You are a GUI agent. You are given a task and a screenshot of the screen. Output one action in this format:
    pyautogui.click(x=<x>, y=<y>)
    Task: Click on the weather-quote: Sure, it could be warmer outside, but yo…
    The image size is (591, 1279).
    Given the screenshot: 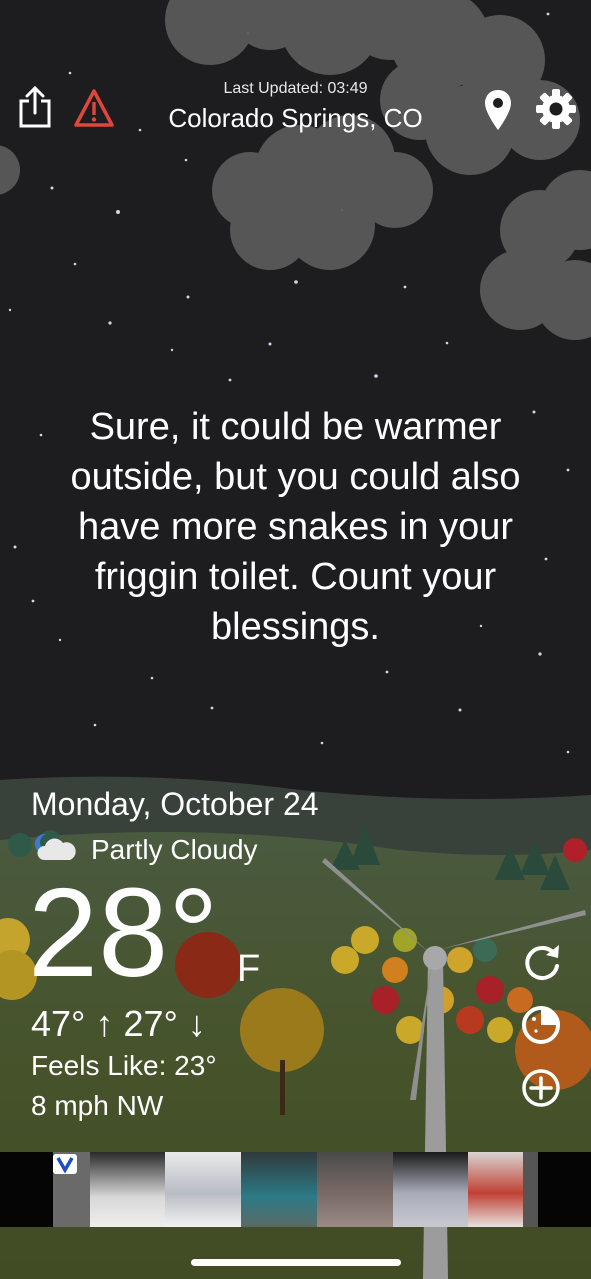 What is the action you would take?
    pyautogui.click(x=295, y=527)
    